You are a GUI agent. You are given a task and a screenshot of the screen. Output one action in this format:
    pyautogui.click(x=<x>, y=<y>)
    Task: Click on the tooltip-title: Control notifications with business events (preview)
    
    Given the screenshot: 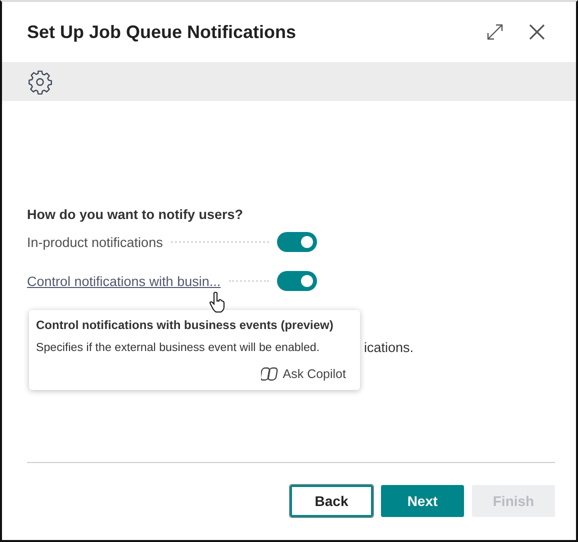 What is the action you would take?
    pyautogui.click(x=185, y=325)
    